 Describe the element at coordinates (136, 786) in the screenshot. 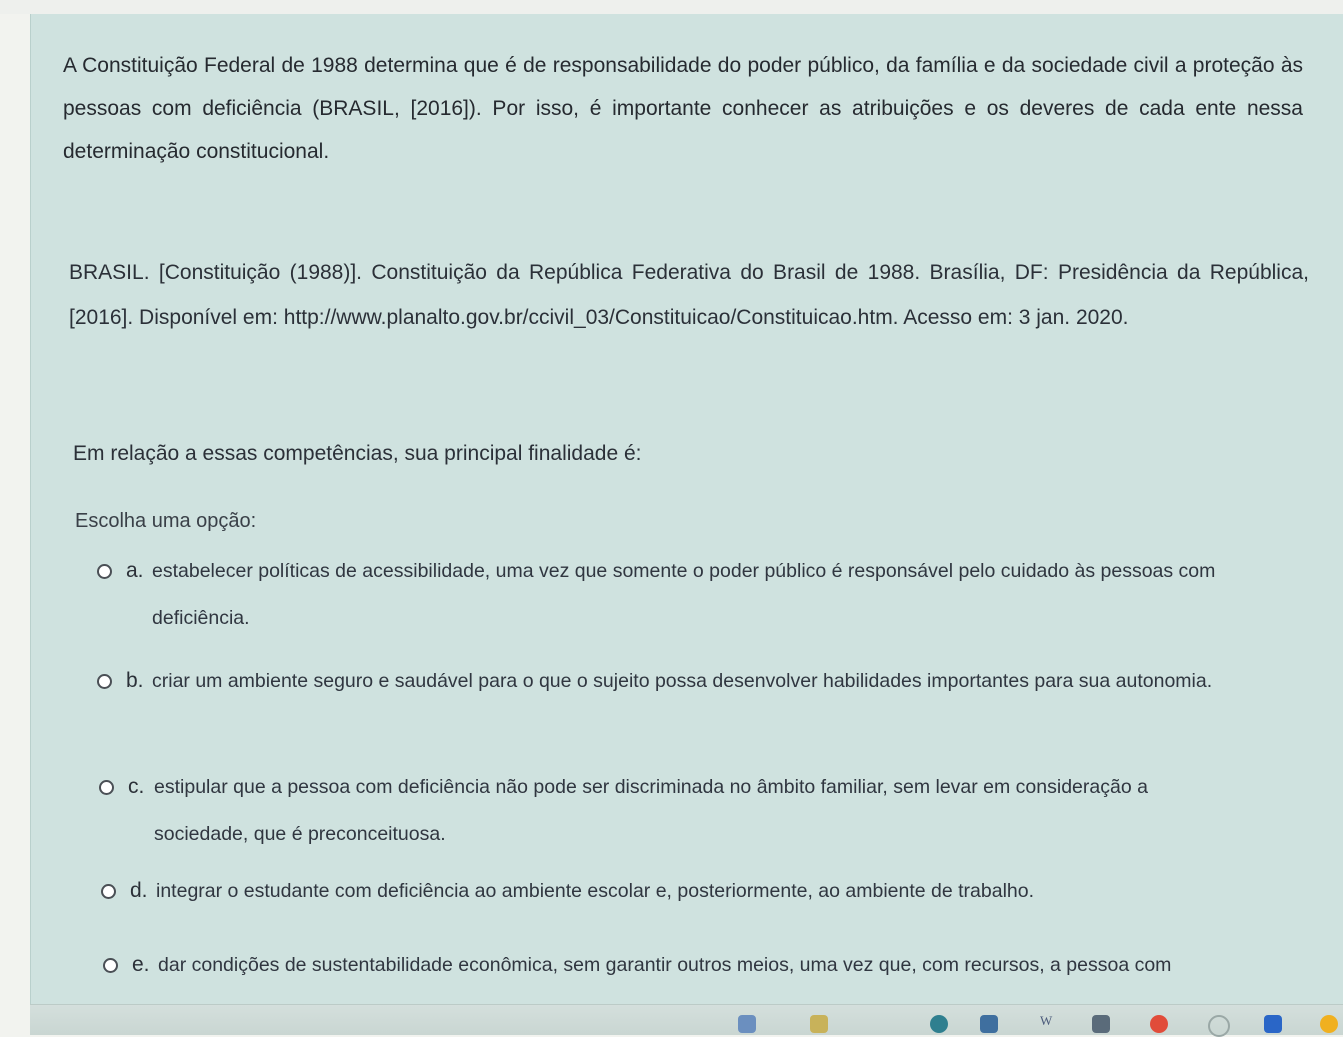

I see `option-letter-c: c.` at that location.